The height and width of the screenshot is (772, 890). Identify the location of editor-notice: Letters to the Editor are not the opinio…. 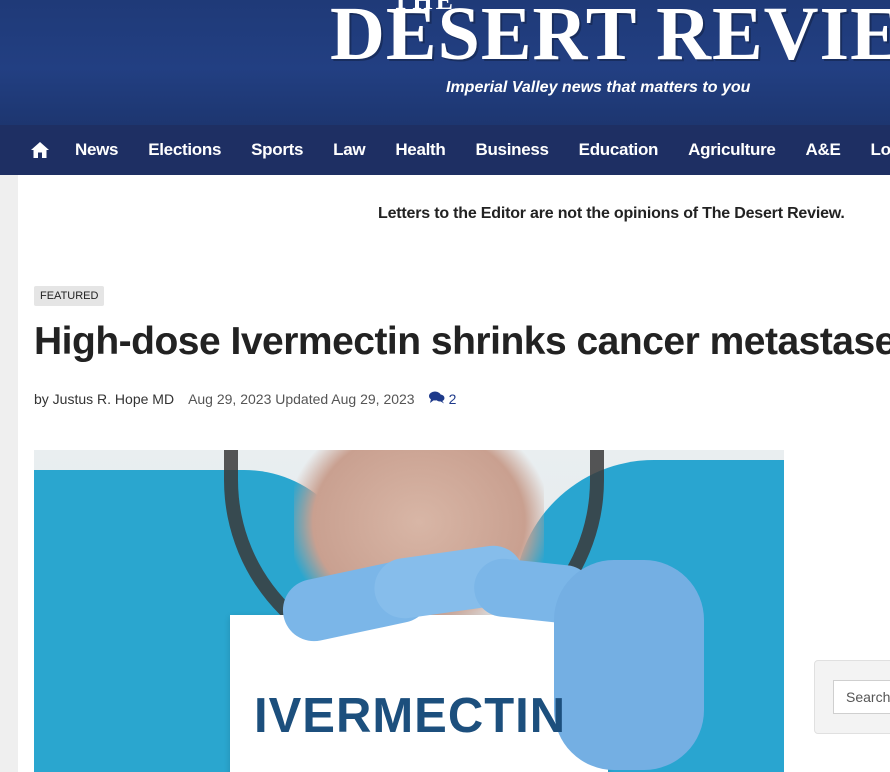
(611, 213).